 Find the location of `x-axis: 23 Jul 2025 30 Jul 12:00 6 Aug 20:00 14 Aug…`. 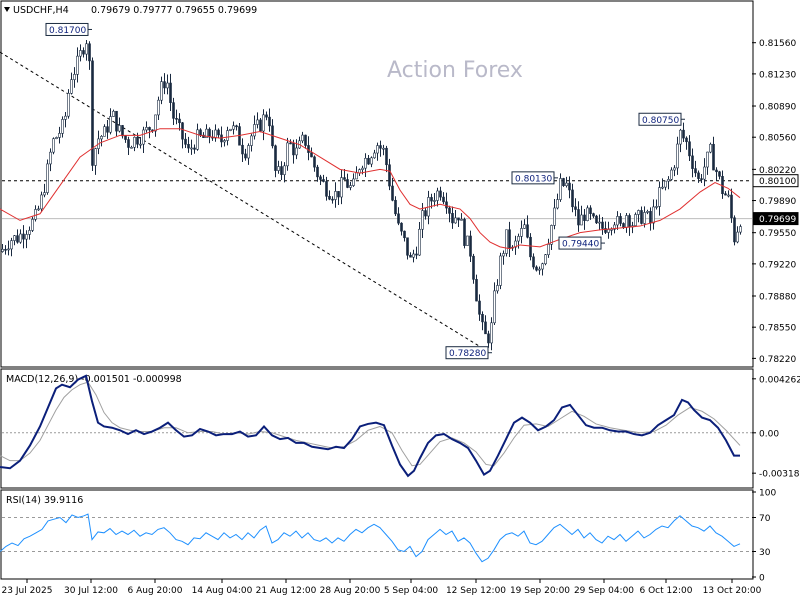

x-axis: 23 Jul 2025 30 Jul 12:00 6 Aug 20:00 14 Aug… is located at coordinates (382, 587).